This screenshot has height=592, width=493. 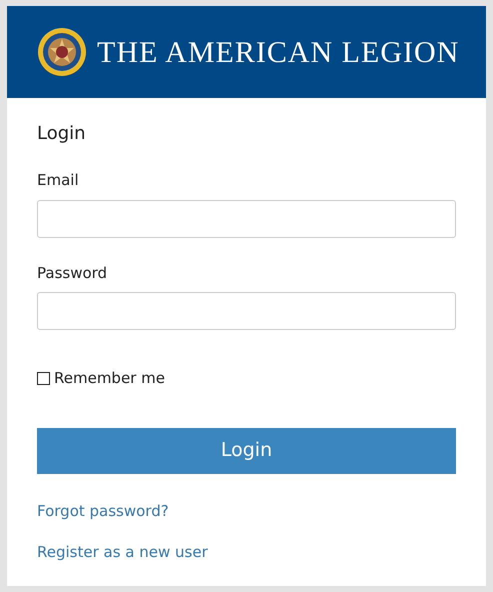 I want to click on register-link: Register as a new user, so click(x=122, y=552).